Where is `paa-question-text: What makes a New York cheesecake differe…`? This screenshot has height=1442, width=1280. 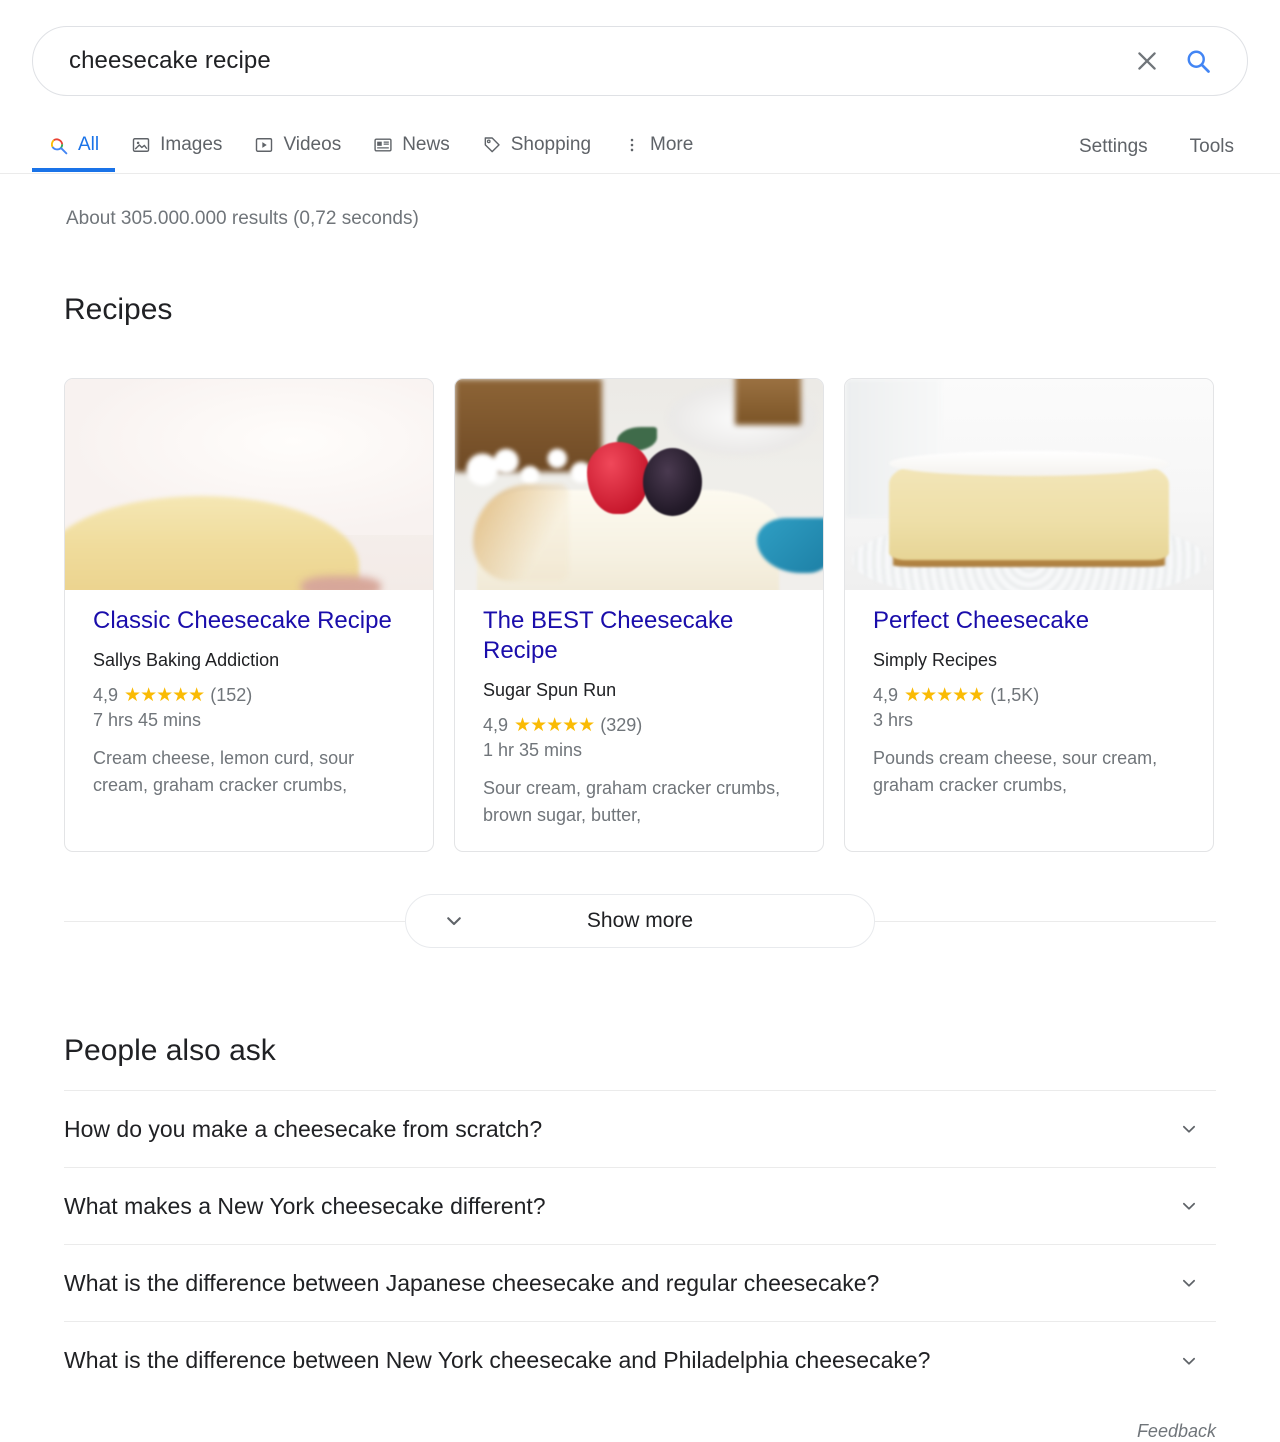 paa-question-text: What makes a New York cheesecake differe… is located at coordinates (305, 1205).